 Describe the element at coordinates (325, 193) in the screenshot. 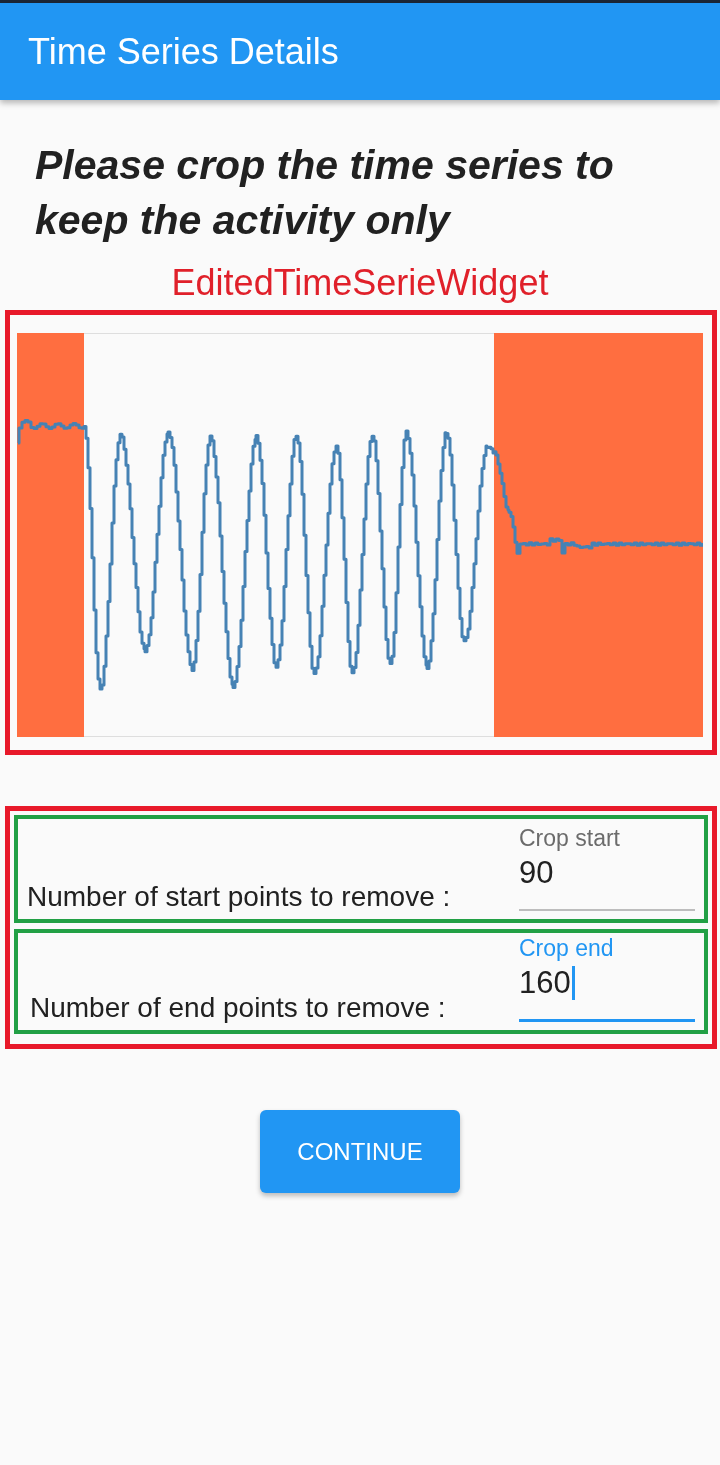

I see `instruction-heading: Please crop the time series to keep the activity only` at that location.